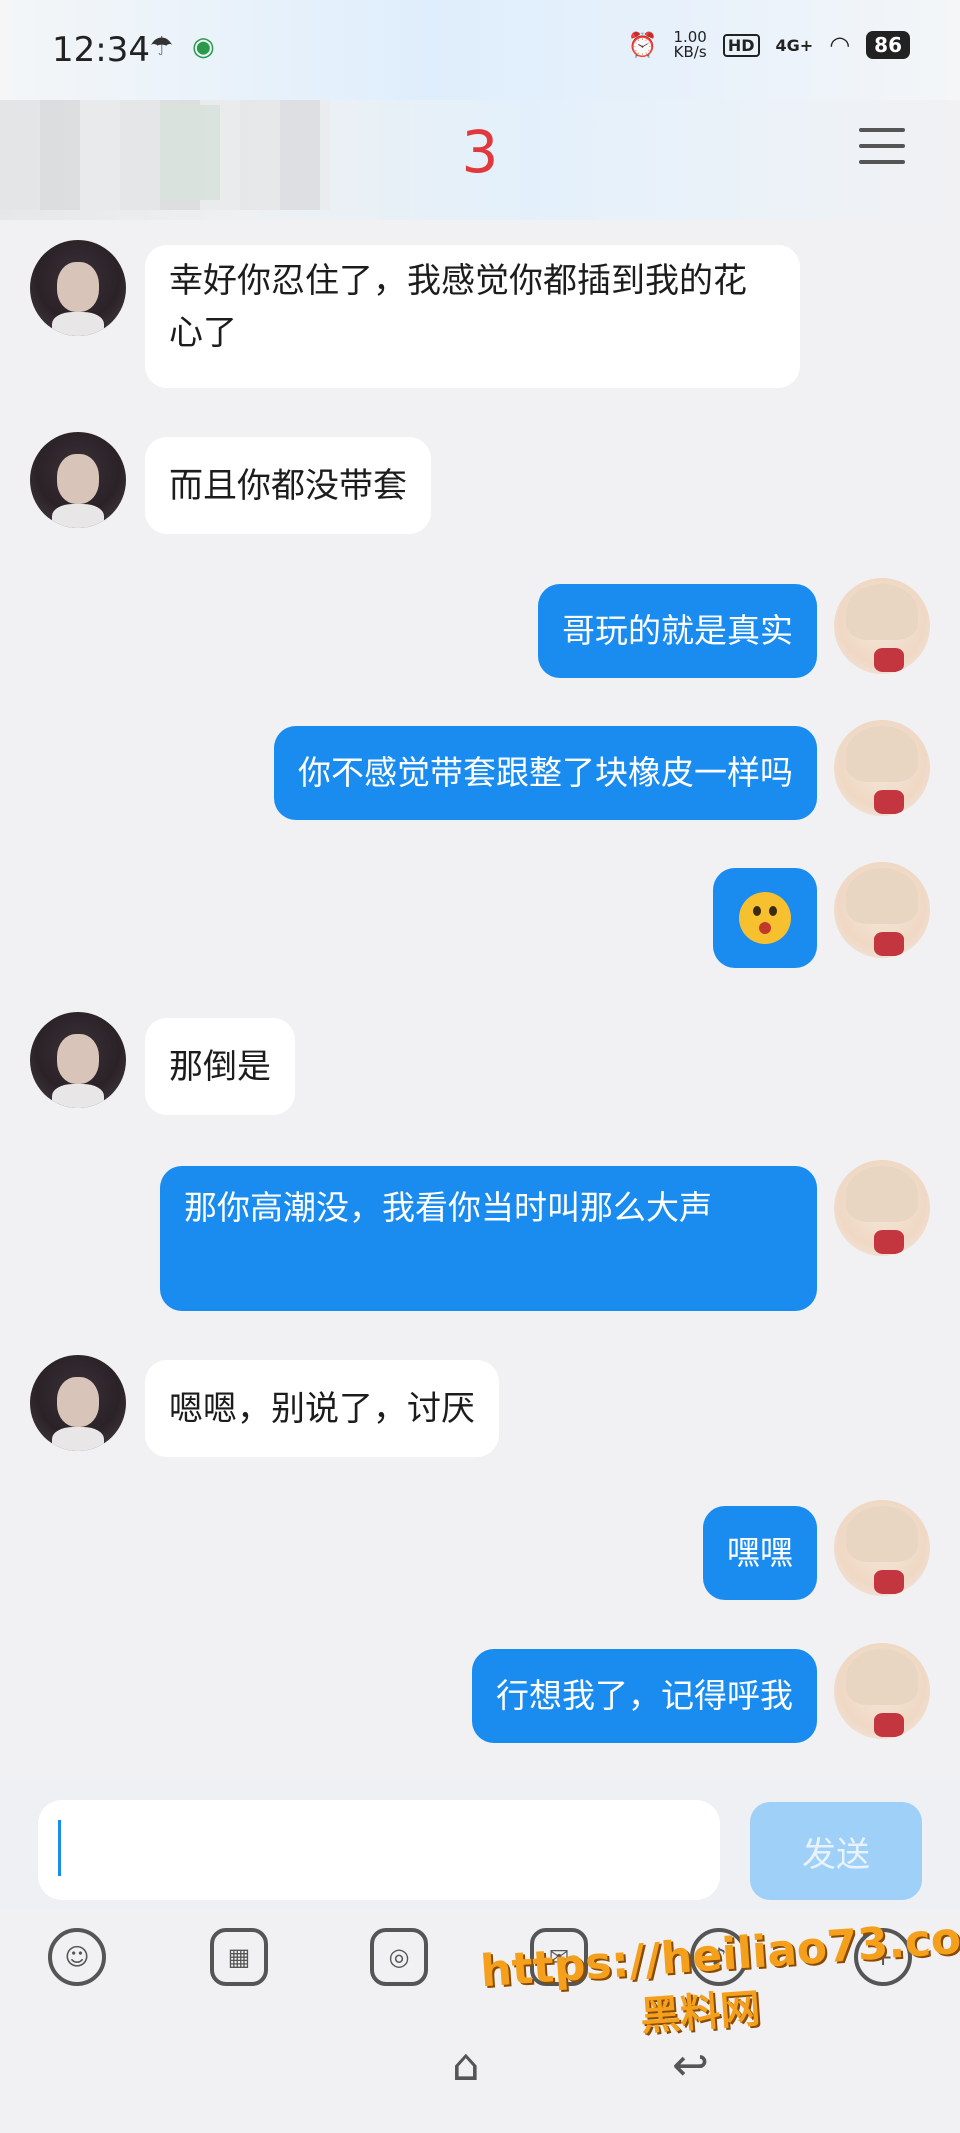 The width and height of the screenshot is (960, 2133). Describe the element at coordinates (644, 1696) in the screenshot. I see `message-bubble-outgoing: 行想我了，记得呼我` at that location.